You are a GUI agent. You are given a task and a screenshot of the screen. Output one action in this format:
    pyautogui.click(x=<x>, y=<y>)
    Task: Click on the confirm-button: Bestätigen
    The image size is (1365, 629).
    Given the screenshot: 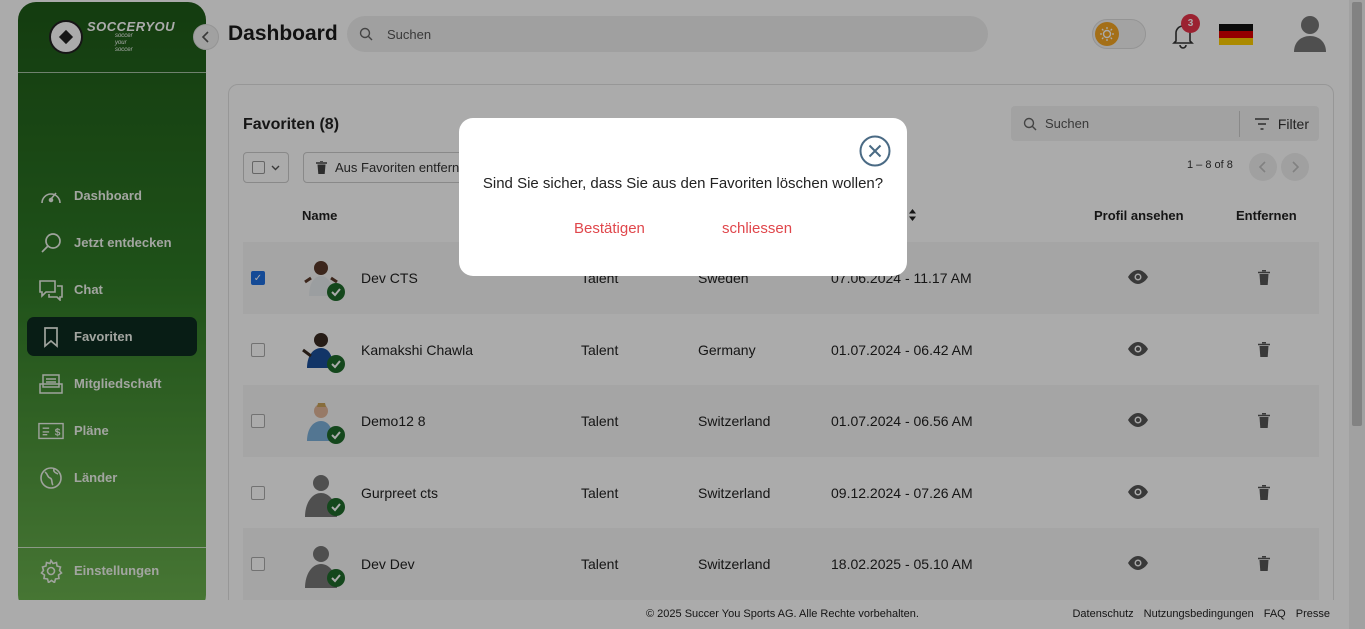 What is the action you would take?
    pyautogui.click(x=609, y=228)
    